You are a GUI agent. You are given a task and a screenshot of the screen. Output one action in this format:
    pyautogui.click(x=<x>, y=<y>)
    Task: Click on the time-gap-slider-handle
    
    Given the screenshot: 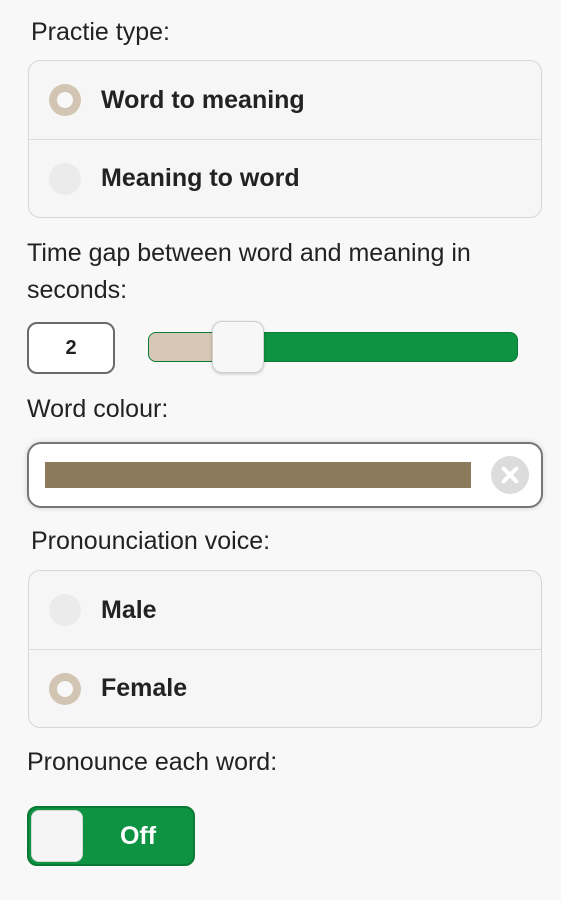 What is the action you would take?
    pyautogui.click(x=237, y=347)
    